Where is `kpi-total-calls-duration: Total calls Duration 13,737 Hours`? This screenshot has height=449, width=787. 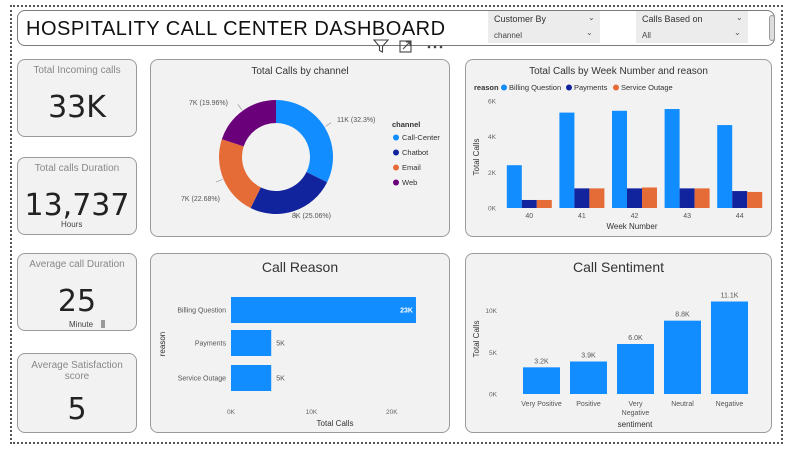
kpi-total-calls-duration: Total calls Duration 13,737 Hours is located at coordinates (77, 196).